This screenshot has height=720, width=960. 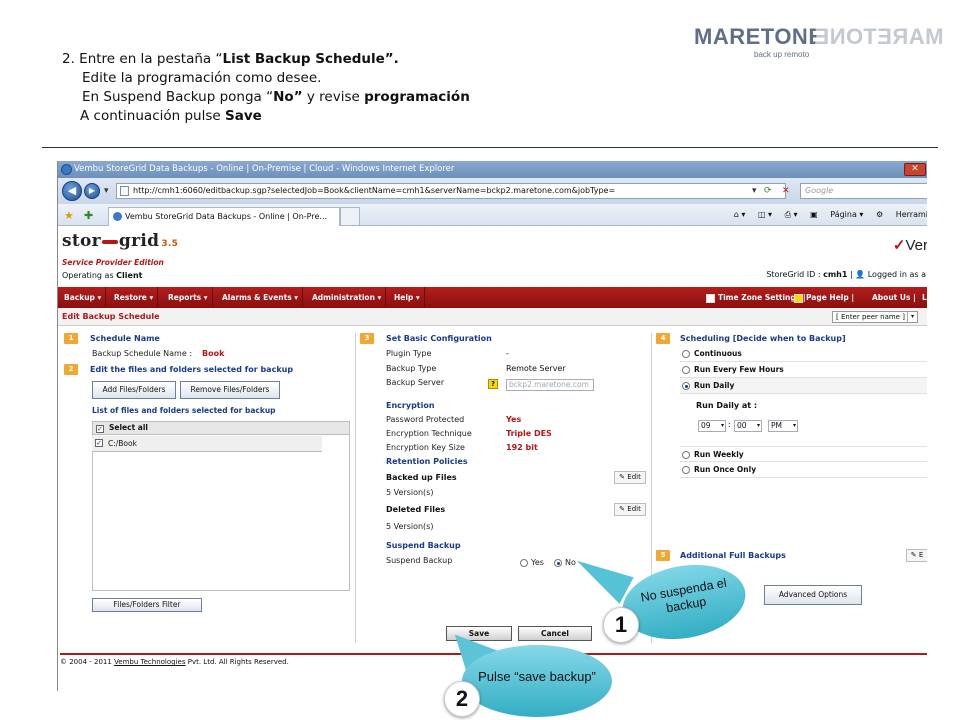 I want to click on instruction-1-text: 2. Entre en la pestaña “, so click(x=142, y=59).